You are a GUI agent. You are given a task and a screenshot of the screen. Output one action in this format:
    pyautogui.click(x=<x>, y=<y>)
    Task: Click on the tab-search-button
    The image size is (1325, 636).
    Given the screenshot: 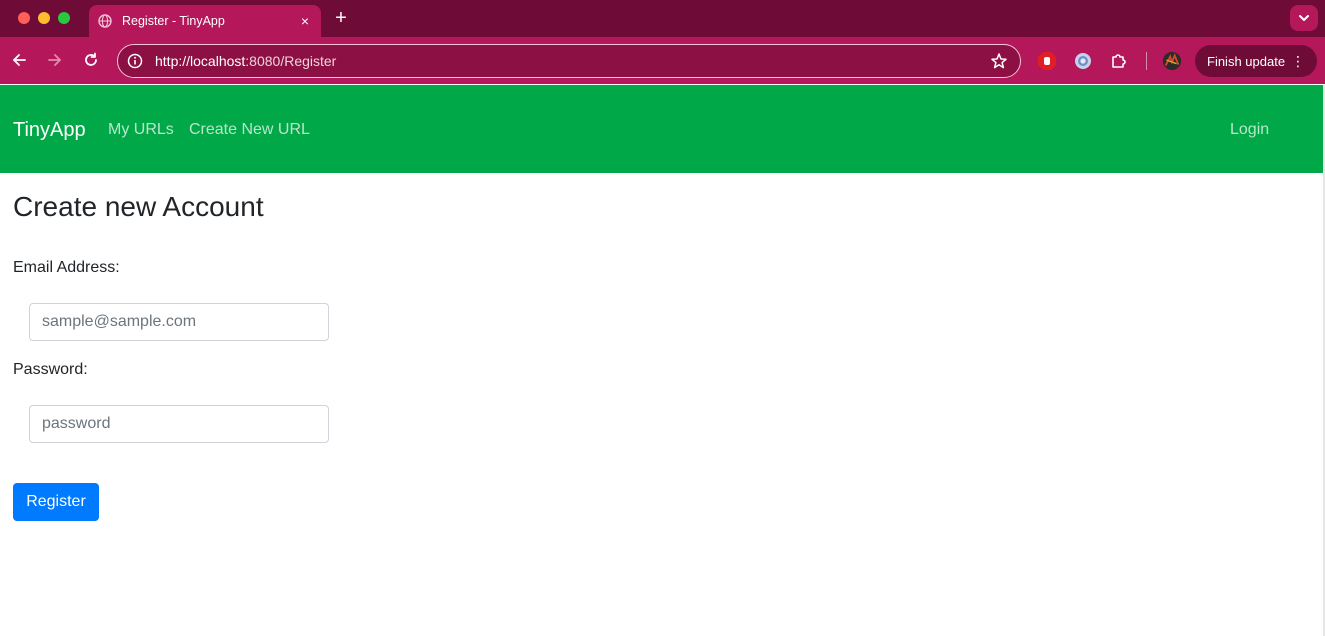 What is the action you would take?
    pyautogui.click(x=1304, y=18)
    